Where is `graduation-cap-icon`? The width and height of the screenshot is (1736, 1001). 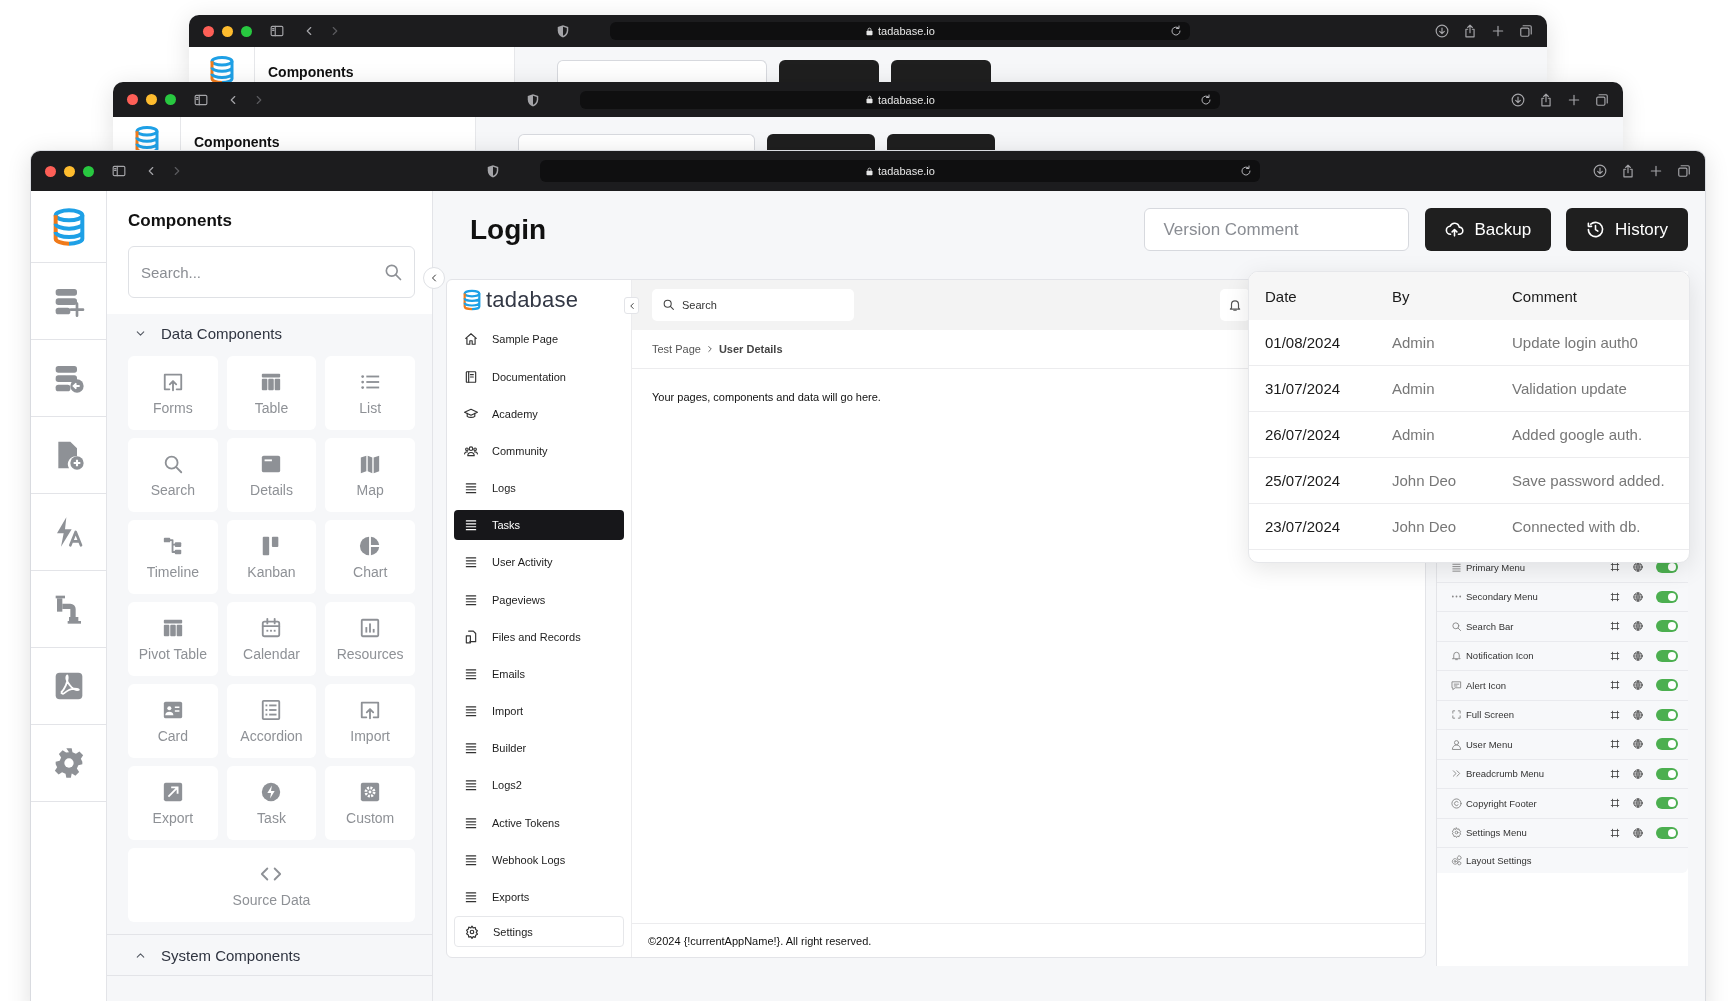
graduation-cap-icon is located at coordinates (471, 413).